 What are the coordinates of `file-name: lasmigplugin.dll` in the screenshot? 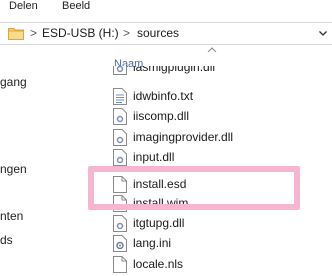 It's located at (174, 70).